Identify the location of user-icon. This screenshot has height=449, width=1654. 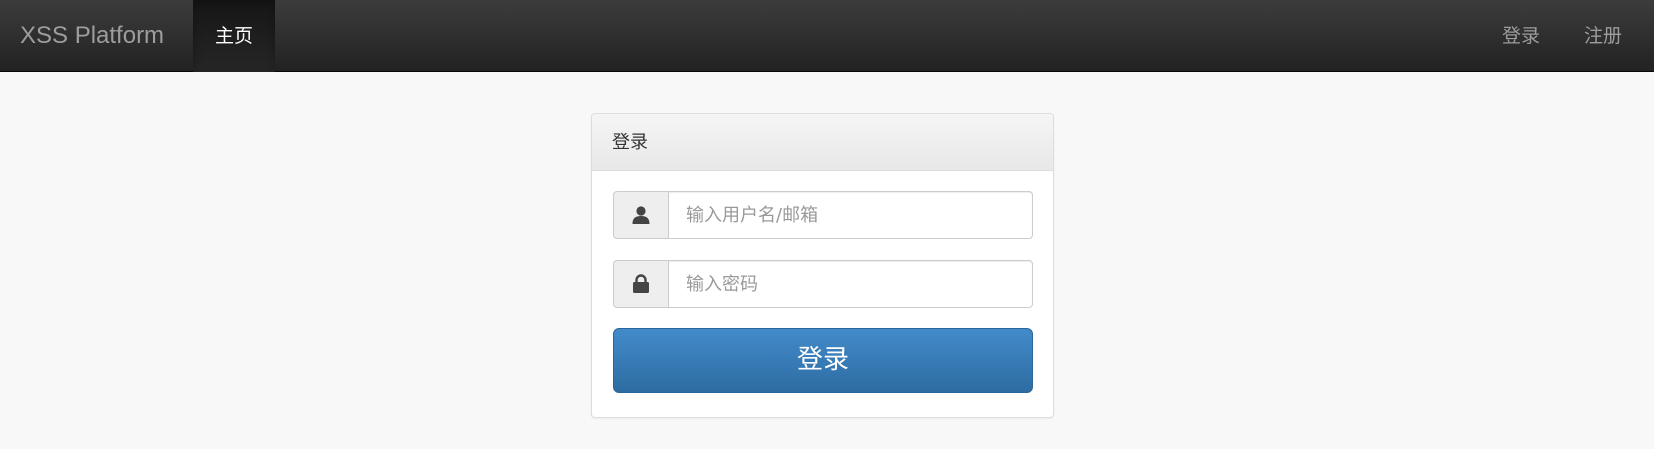
(640, 215).